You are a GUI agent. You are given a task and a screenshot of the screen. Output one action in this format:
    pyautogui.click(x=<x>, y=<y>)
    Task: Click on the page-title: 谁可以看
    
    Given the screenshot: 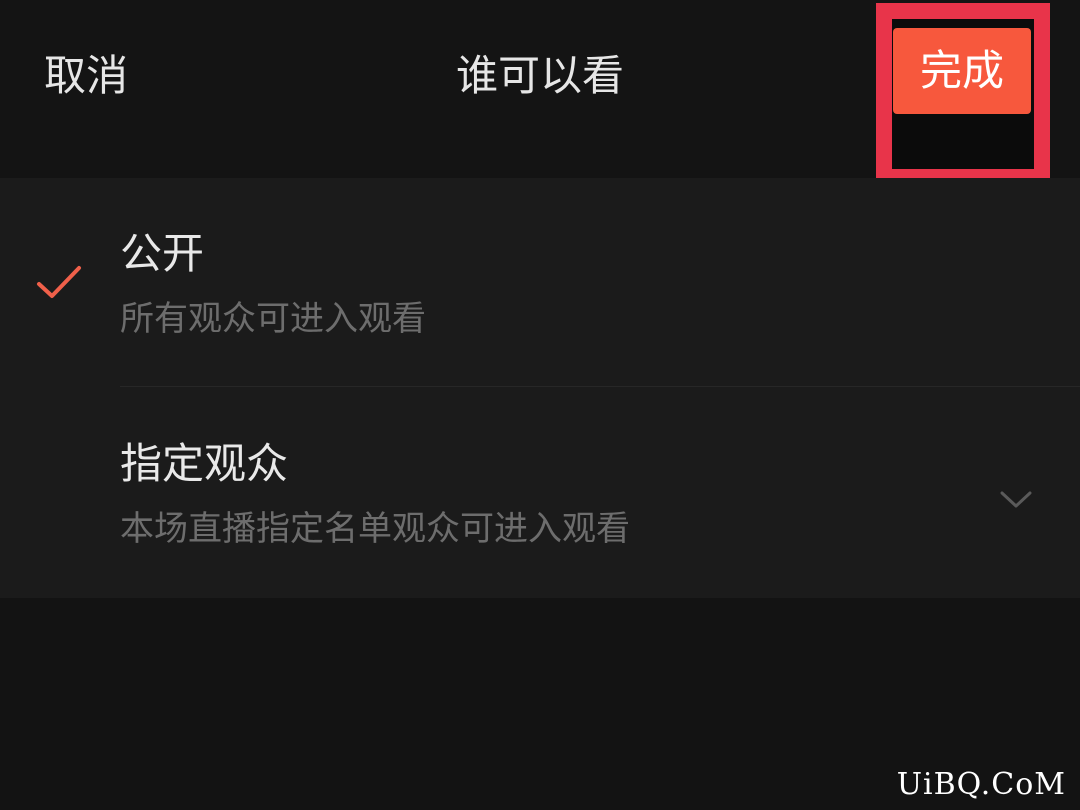 What is the action you would take?
    pyautogui.click(x=539, y=75)
    